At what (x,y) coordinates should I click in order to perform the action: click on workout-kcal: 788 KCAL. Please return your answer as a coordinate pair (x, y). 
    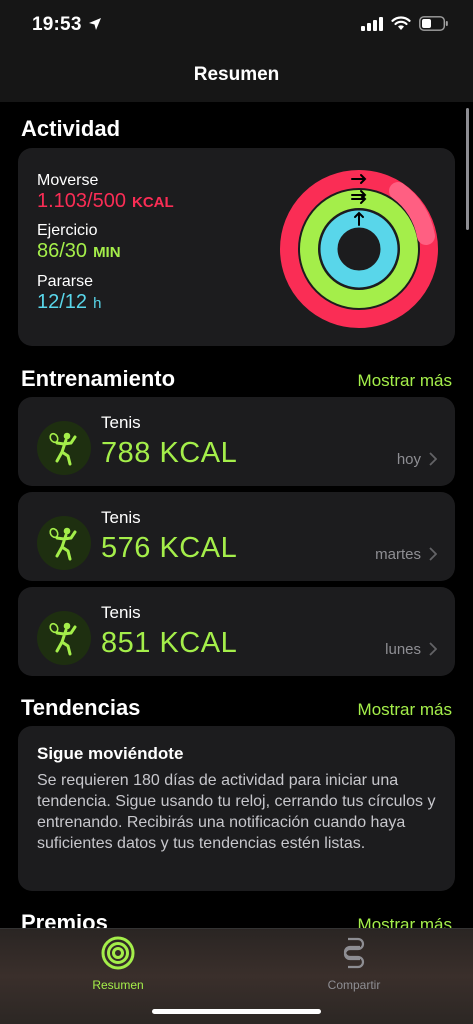
    Looking at the image, I should click on (169, 453).